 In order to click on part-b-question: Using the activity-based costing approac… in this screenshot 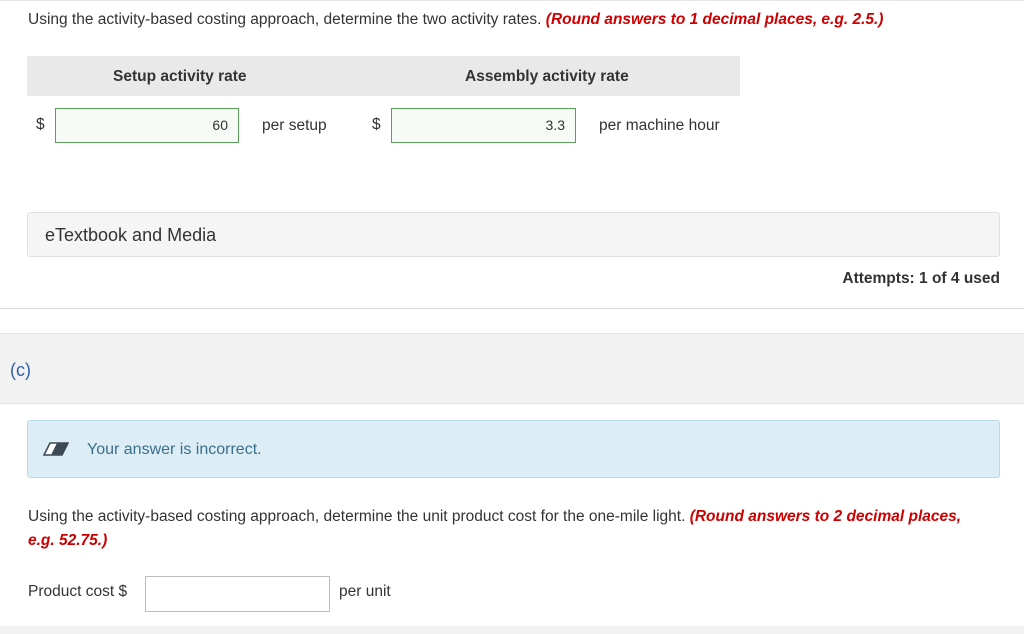, I will do `click(456, 19)`.